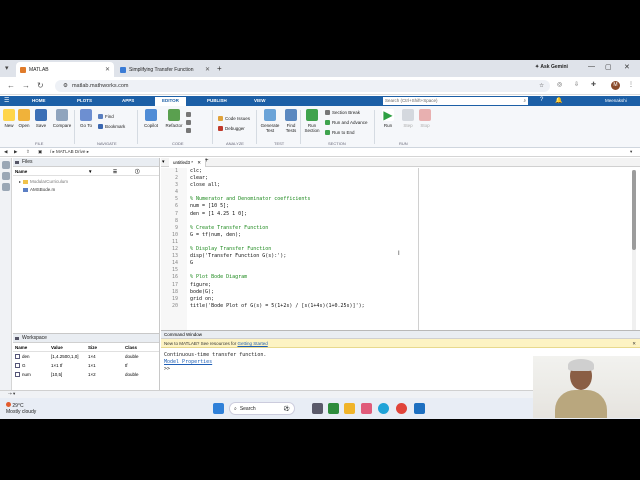 This screenshot has height=480, width=640. I want to click on code-line: 11, so click(393, 242).